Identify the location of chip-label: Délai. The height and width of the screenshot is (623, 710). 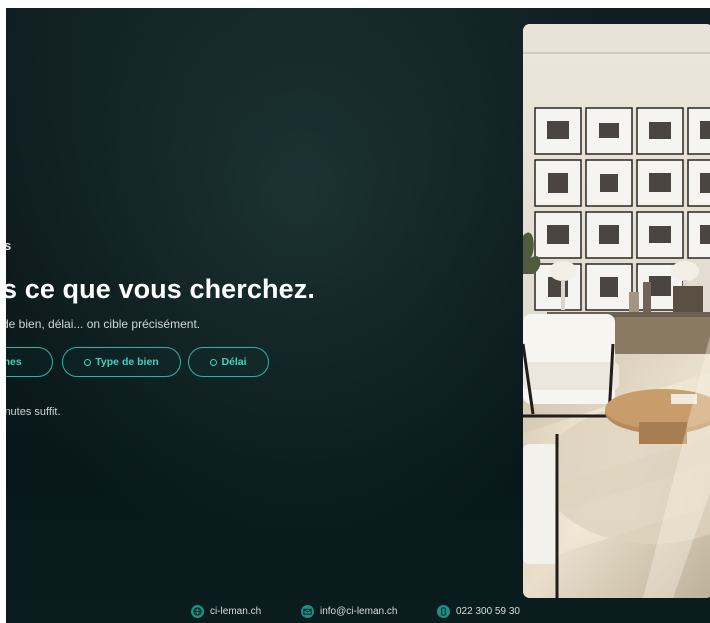
(234, 362).